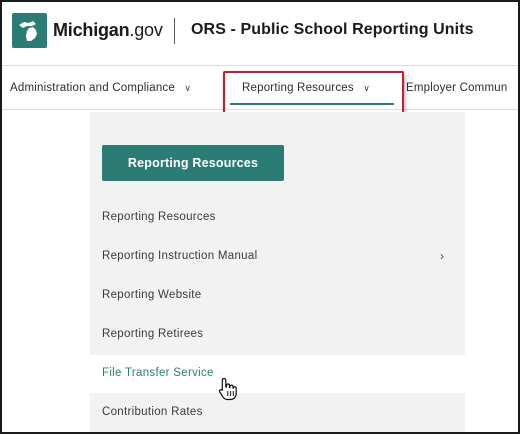 This screenshot has width=520, height=434. Describe the element at coordinates (313, 93) in the screenshot. I see `callout-highlight-box` at that location.